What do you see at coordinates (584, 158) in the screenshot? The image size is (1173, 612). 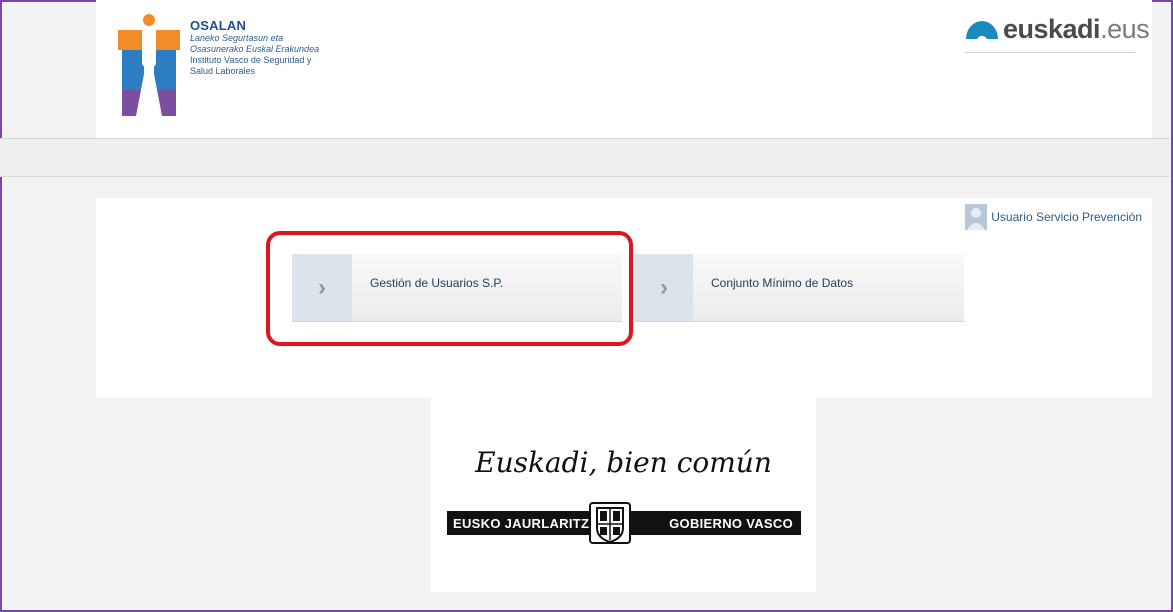 I see `nav-strip` at bounding box center [584, 158].